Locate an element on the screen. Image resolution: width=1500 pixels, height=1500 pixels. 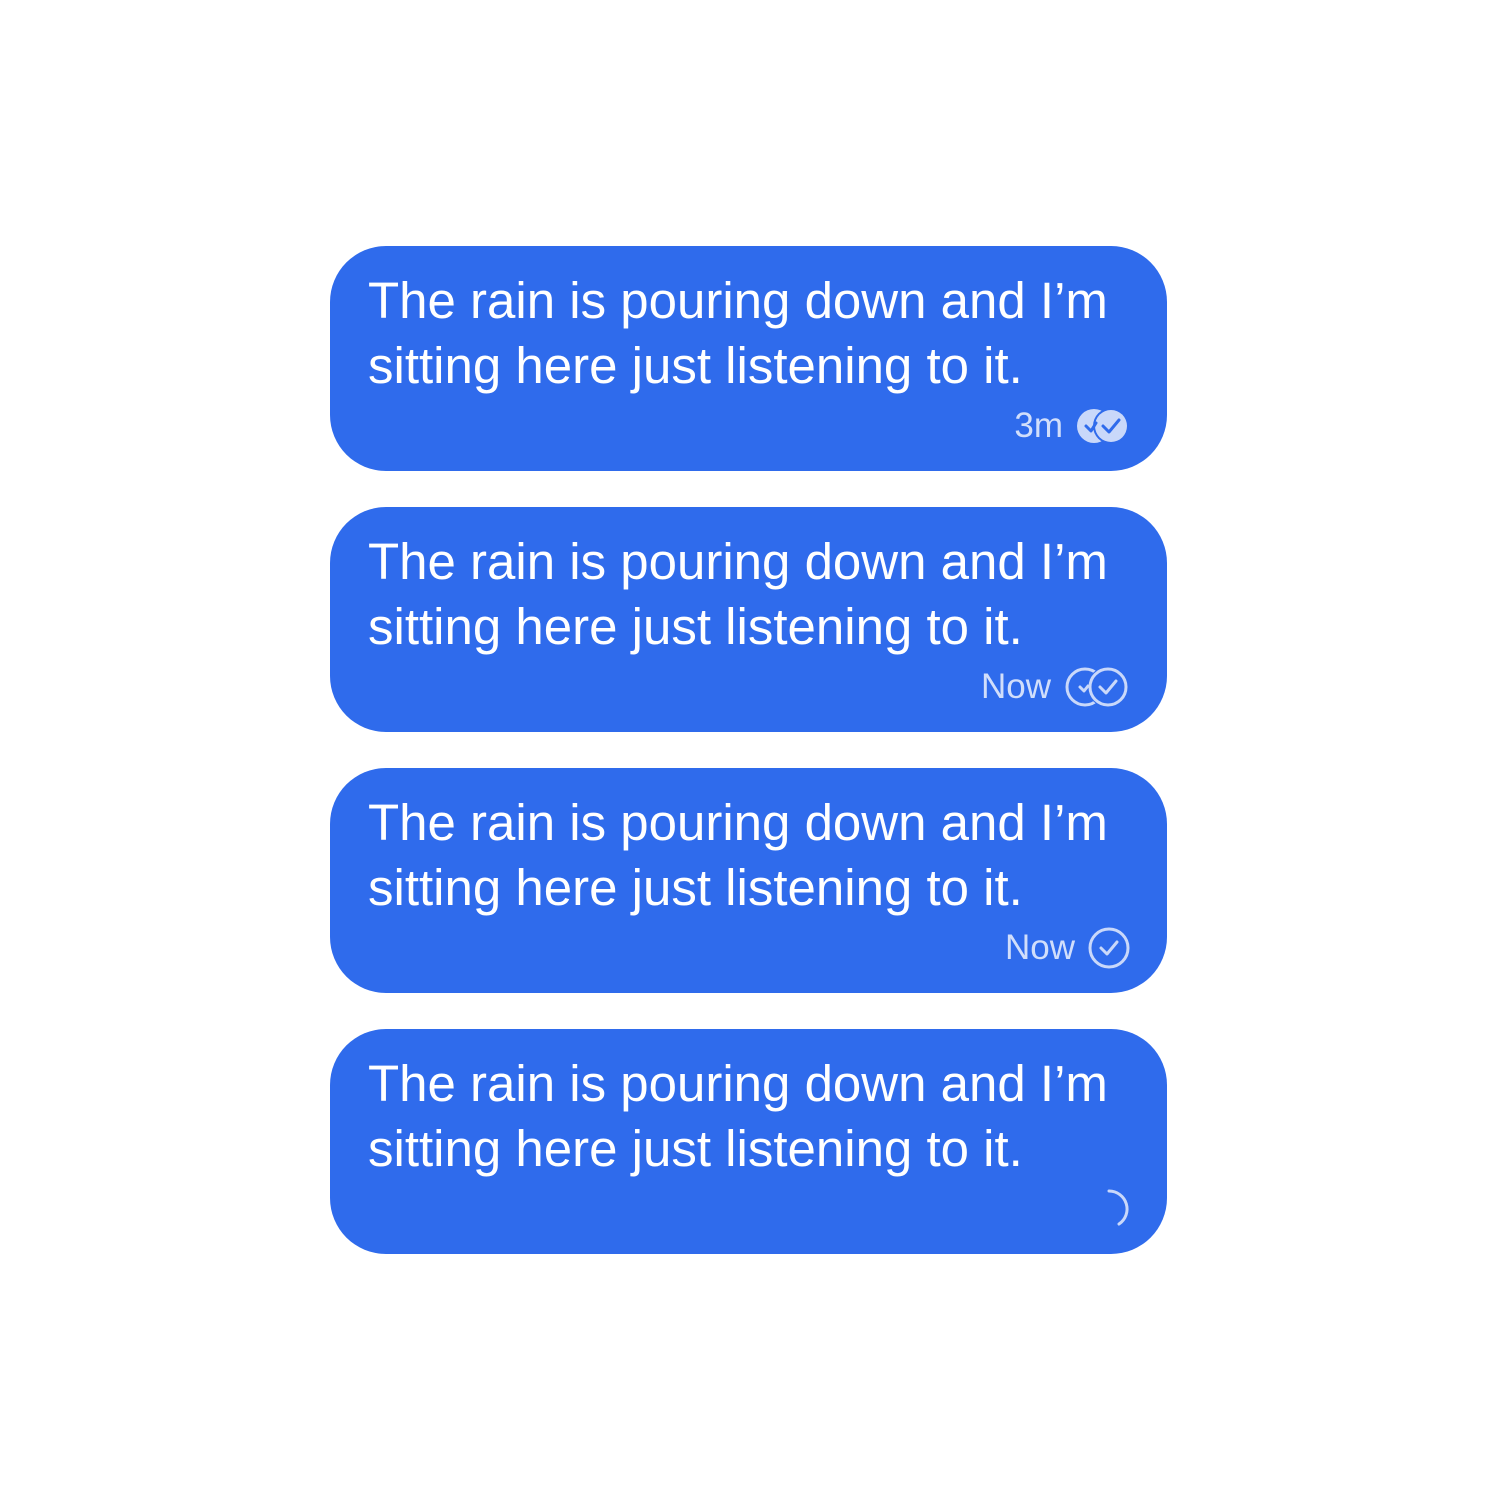
message-meta is located at coordinates (1103, 1209).